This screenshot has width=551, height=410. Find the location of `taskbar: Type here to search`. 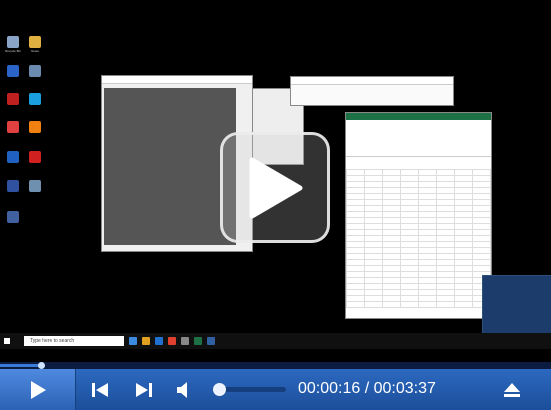

taskbar: Type here to search is located at coordinates (275, 341).